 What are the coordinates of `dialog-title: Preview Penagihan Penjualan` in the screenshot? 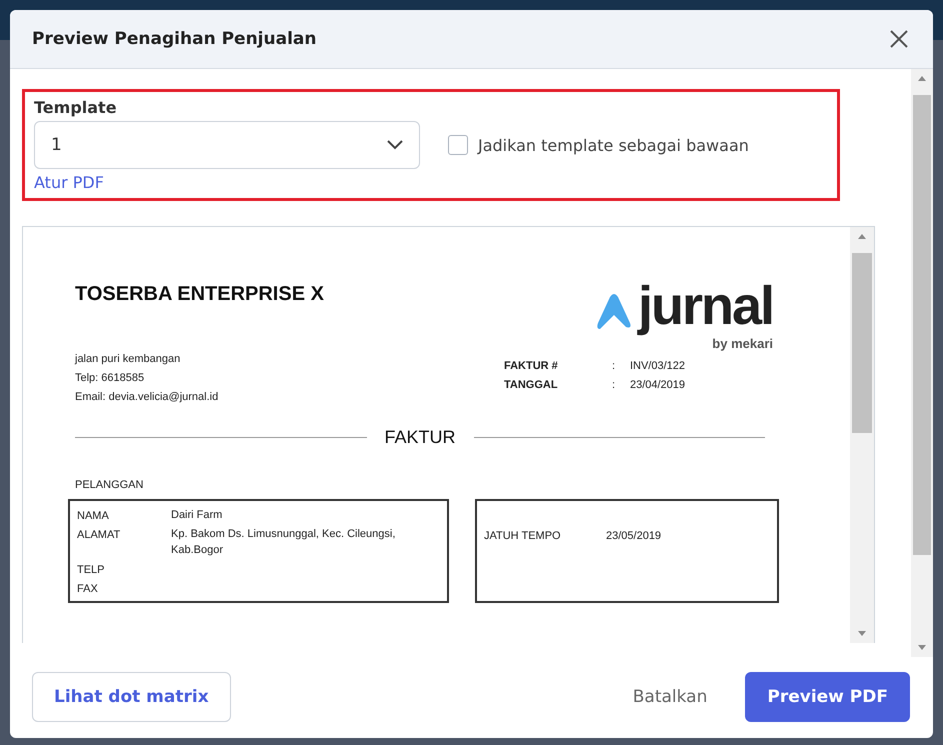 It's located at (174, 39).